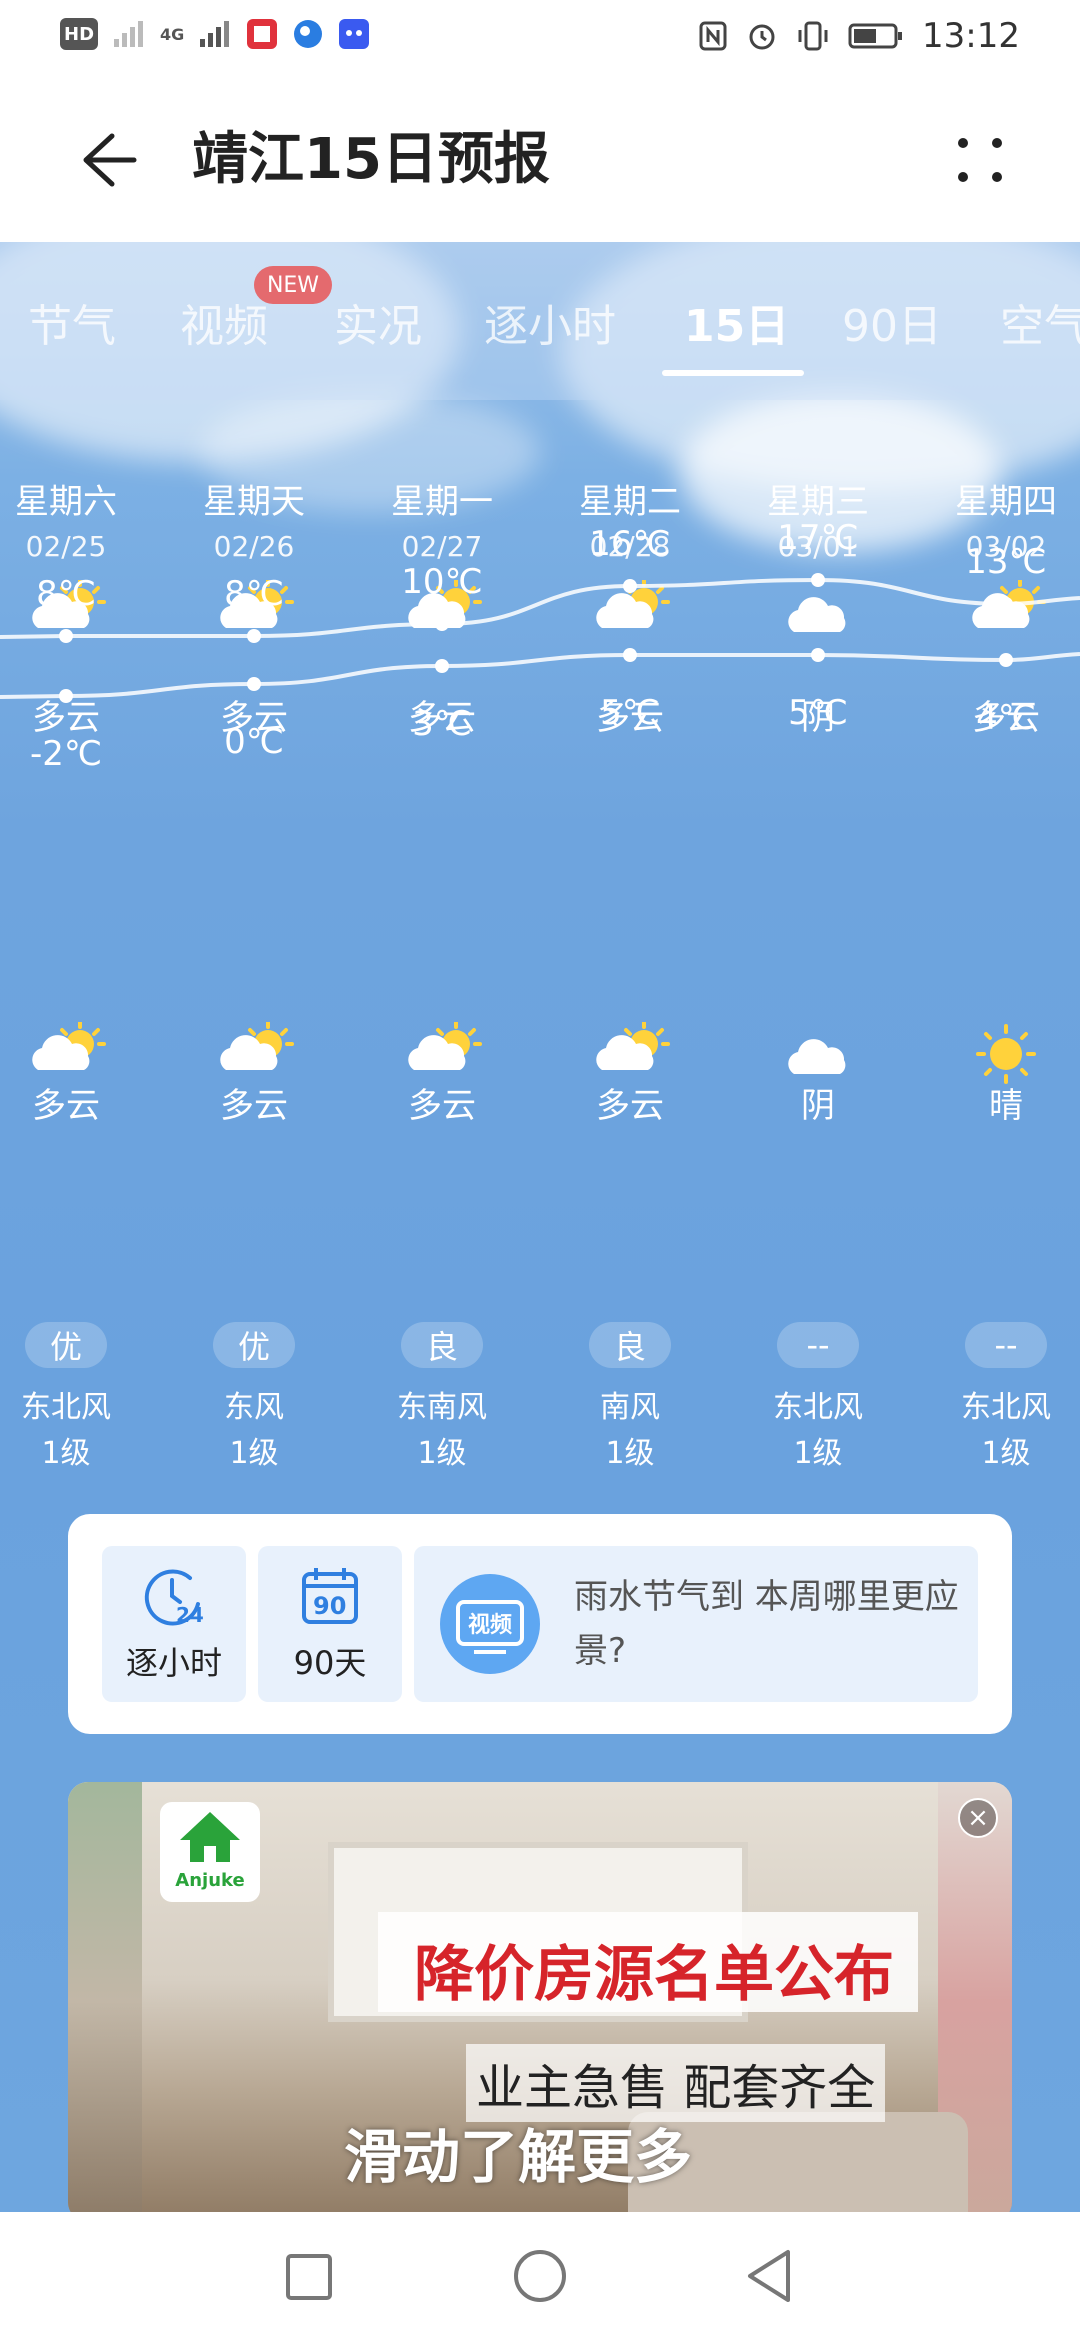 The width and height of the screenshot is (1080, 2340). Describe the element at coordinates (996, 857) in the screenshot. I see `day-column: 星期四 03/02 多云 13℃ 4℃ 晴 -- 东北风 1级` at that location.